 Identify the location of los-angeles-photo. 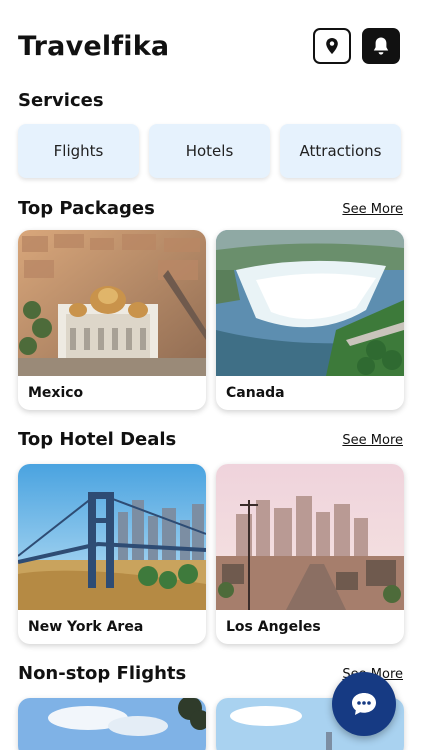
(310, 537).